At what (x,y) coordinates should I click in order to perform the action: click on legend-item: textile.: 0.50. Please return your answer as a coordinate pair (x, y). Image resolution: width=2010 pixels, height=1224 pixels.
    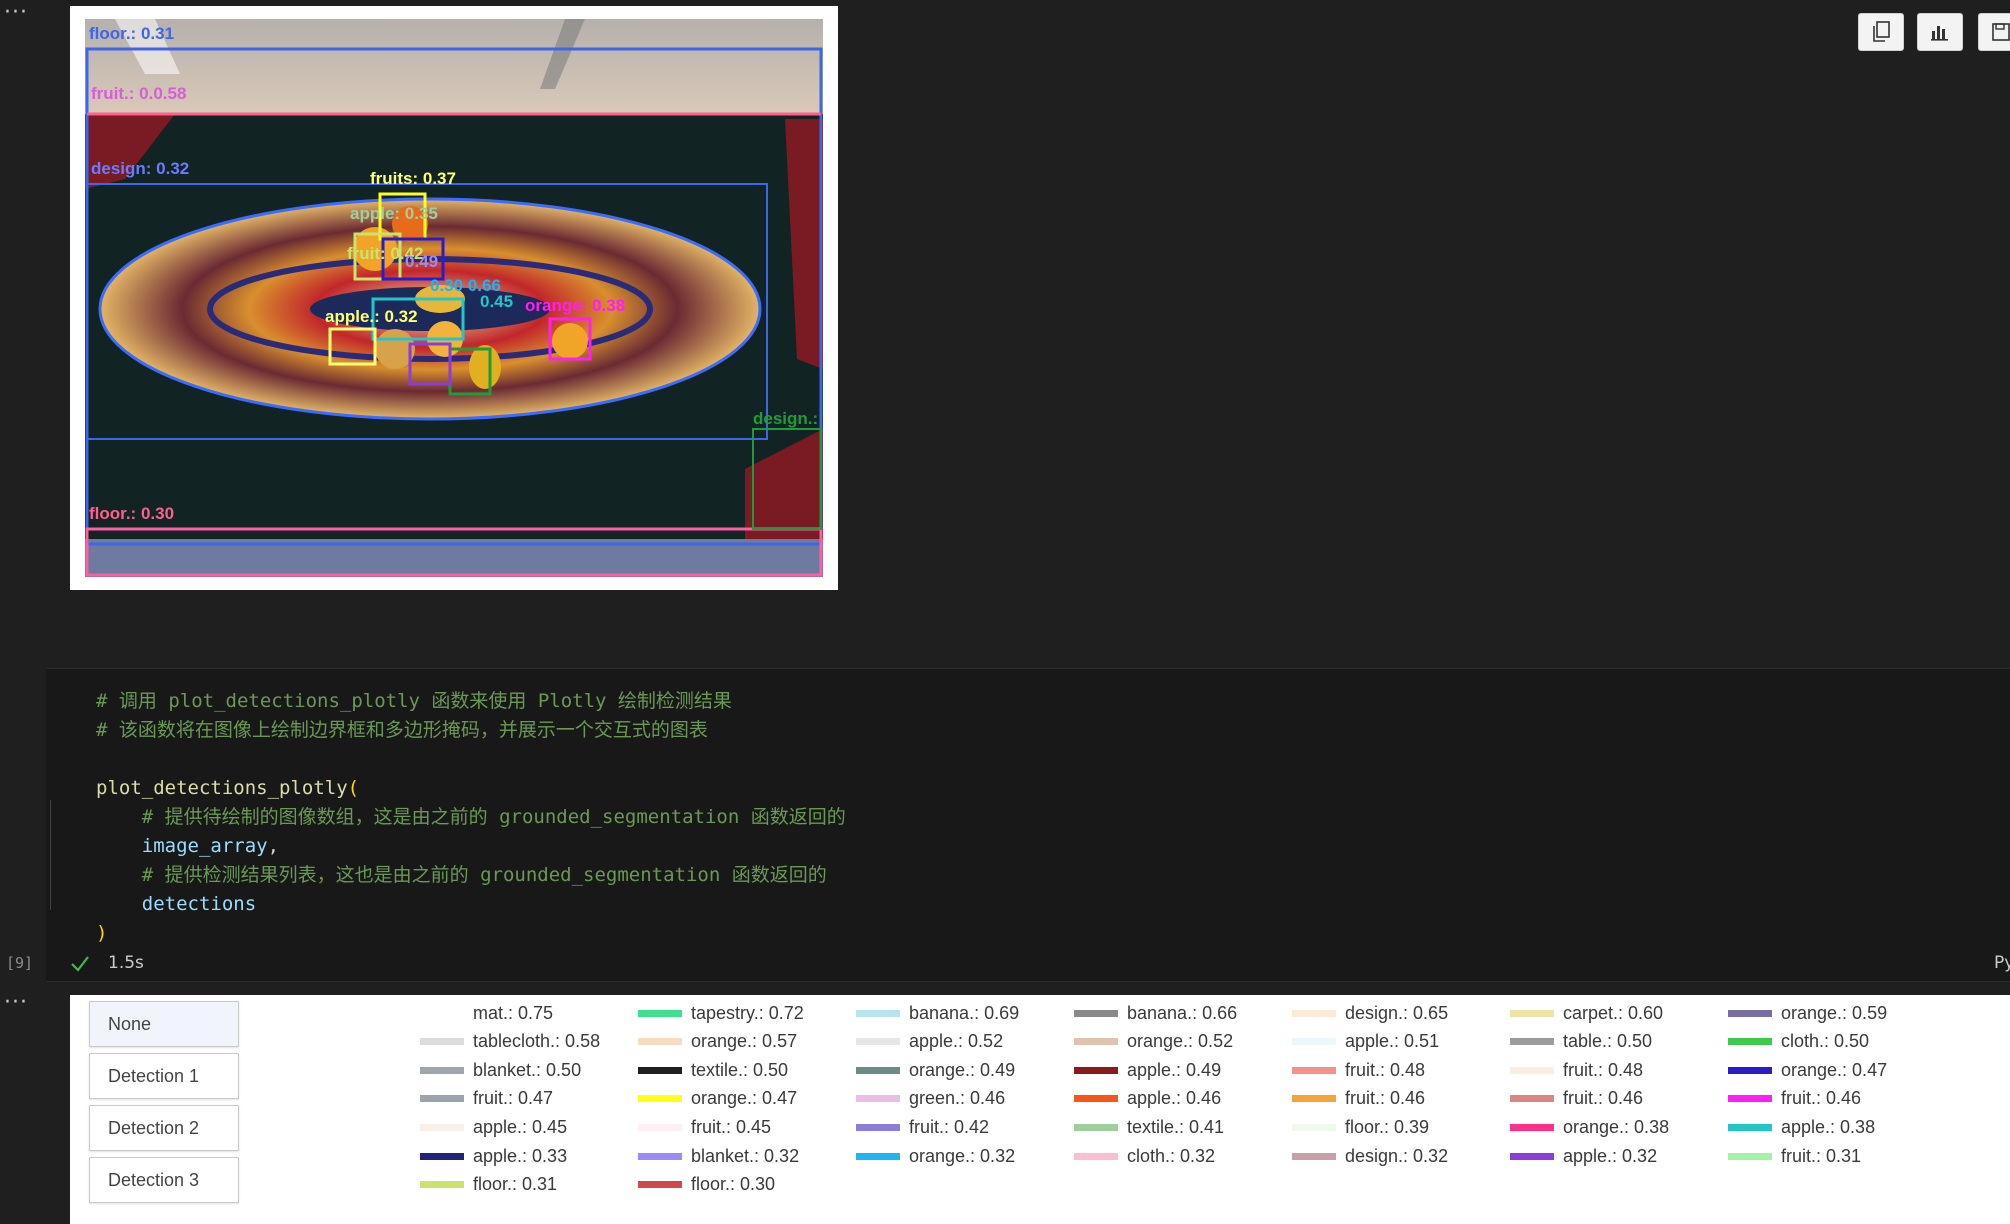
    Looking at the image, I should click on (713, 1070).